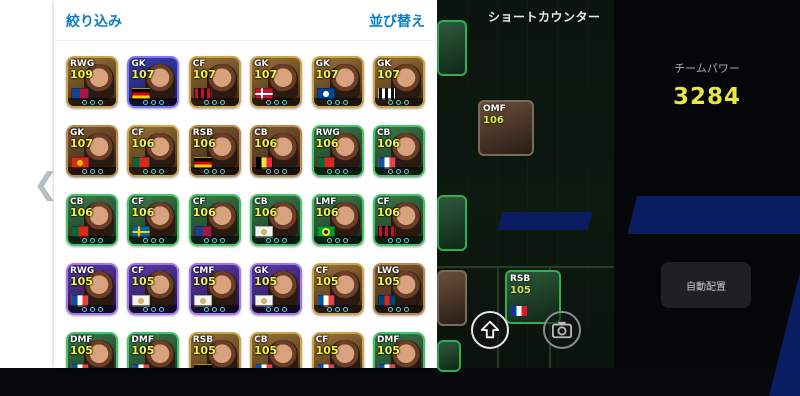 The image size is (800, 396). Describe the element at coordinates (276, 350) in the screenshot. I see `player-card: CB 105` at that location.